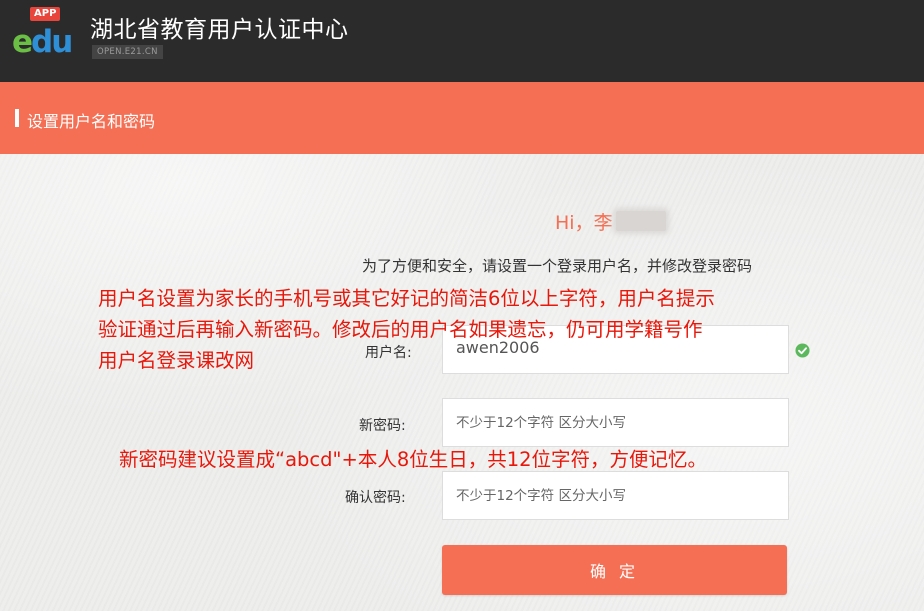  I want to click on redacted-name, so click(641, 221).